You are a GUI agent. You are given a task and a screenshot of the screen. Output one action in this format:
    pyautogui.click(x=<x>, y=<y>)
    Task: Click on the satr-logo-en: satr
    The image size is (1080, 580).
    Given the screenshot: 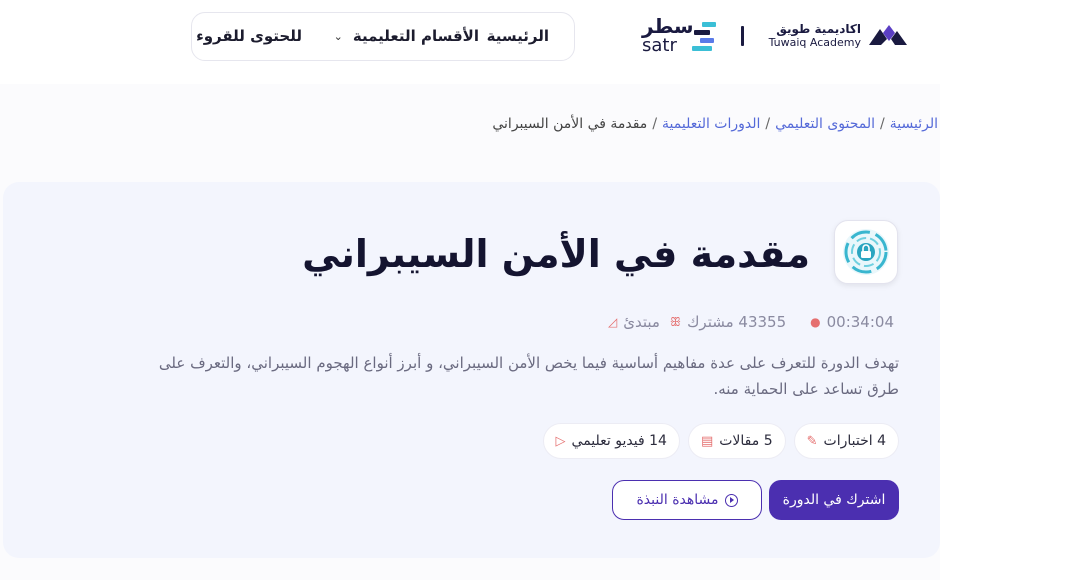 What is the action you would take?
    pyautogui.click(x=659, y=45)
    